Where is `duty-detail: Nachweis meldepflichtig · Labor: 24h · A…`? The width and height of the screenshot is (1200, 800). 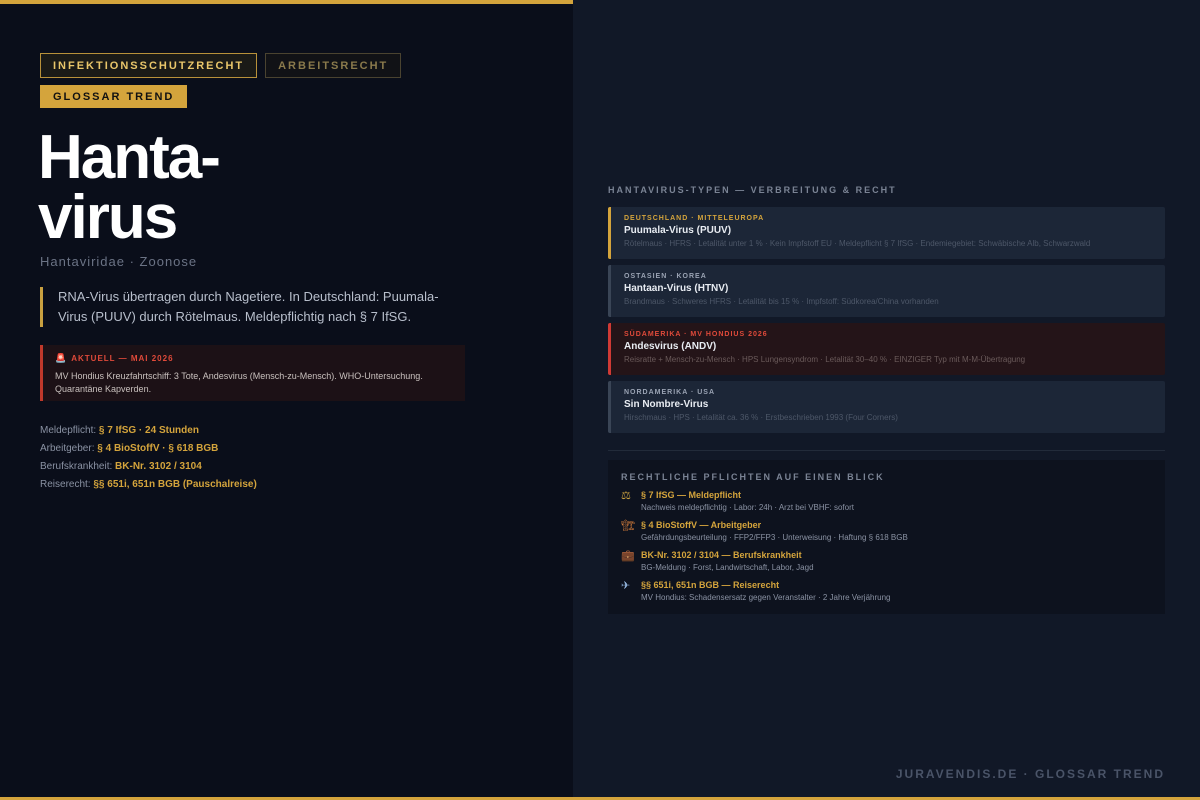
duty-detail: Nachweis meldepflichtig · Labor: 24h · A… is located at coordinates (747, 507).